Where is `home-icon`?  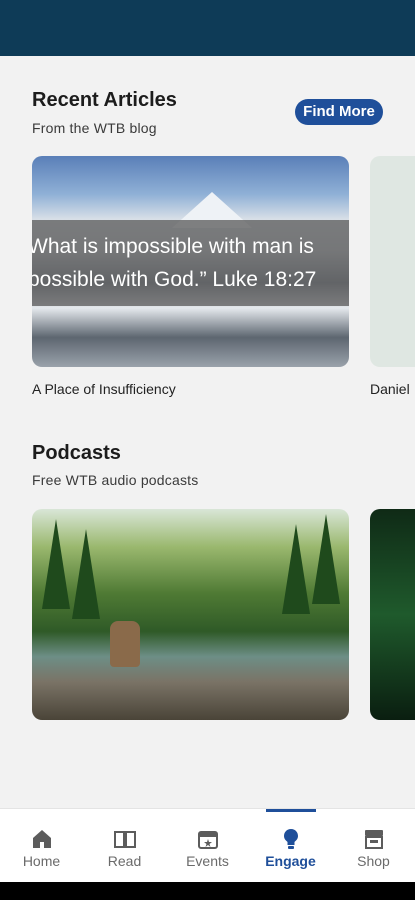
home-icon is located at coordinates (41, 839).